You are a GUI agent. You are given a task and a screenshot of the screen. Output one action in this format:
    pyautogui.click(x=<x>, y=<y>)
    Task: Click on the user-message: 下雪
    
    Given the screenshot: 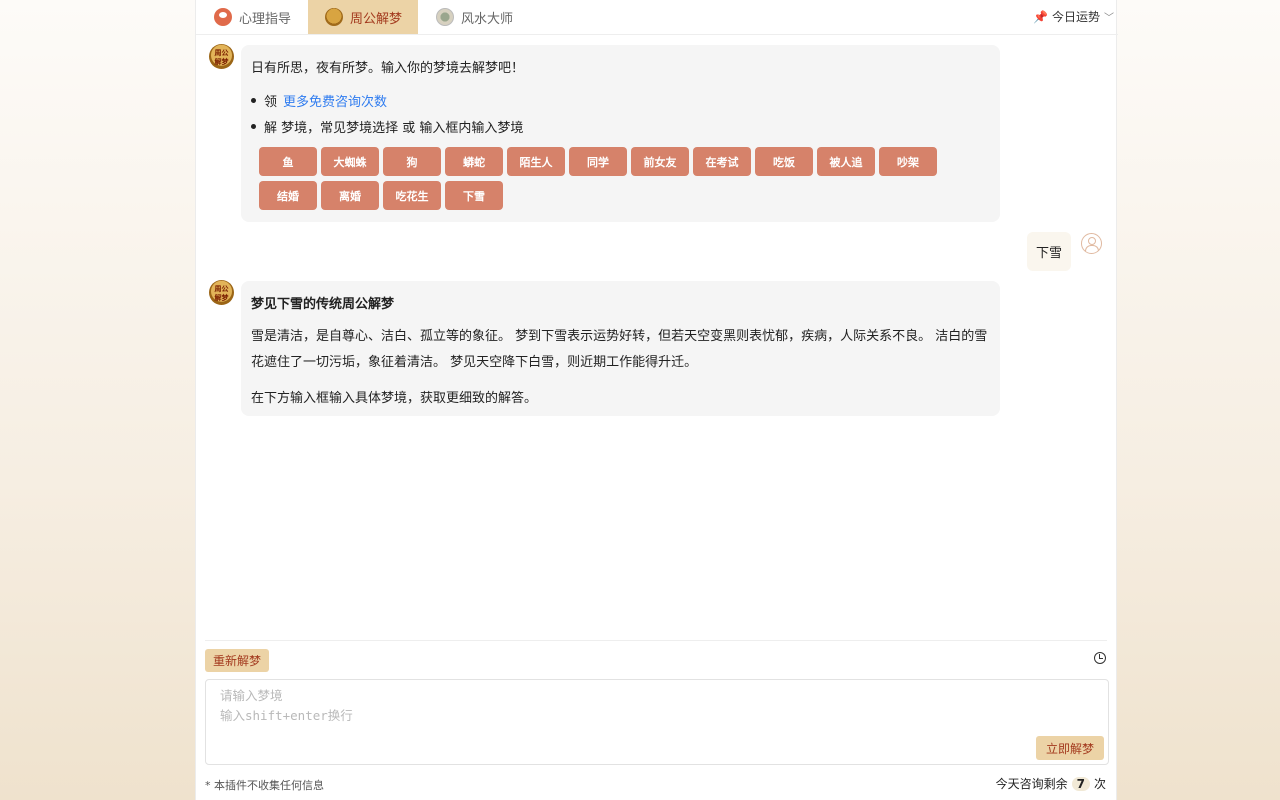 What is the action you would take?
    pyautogui.click(x=1049, y=251)
    